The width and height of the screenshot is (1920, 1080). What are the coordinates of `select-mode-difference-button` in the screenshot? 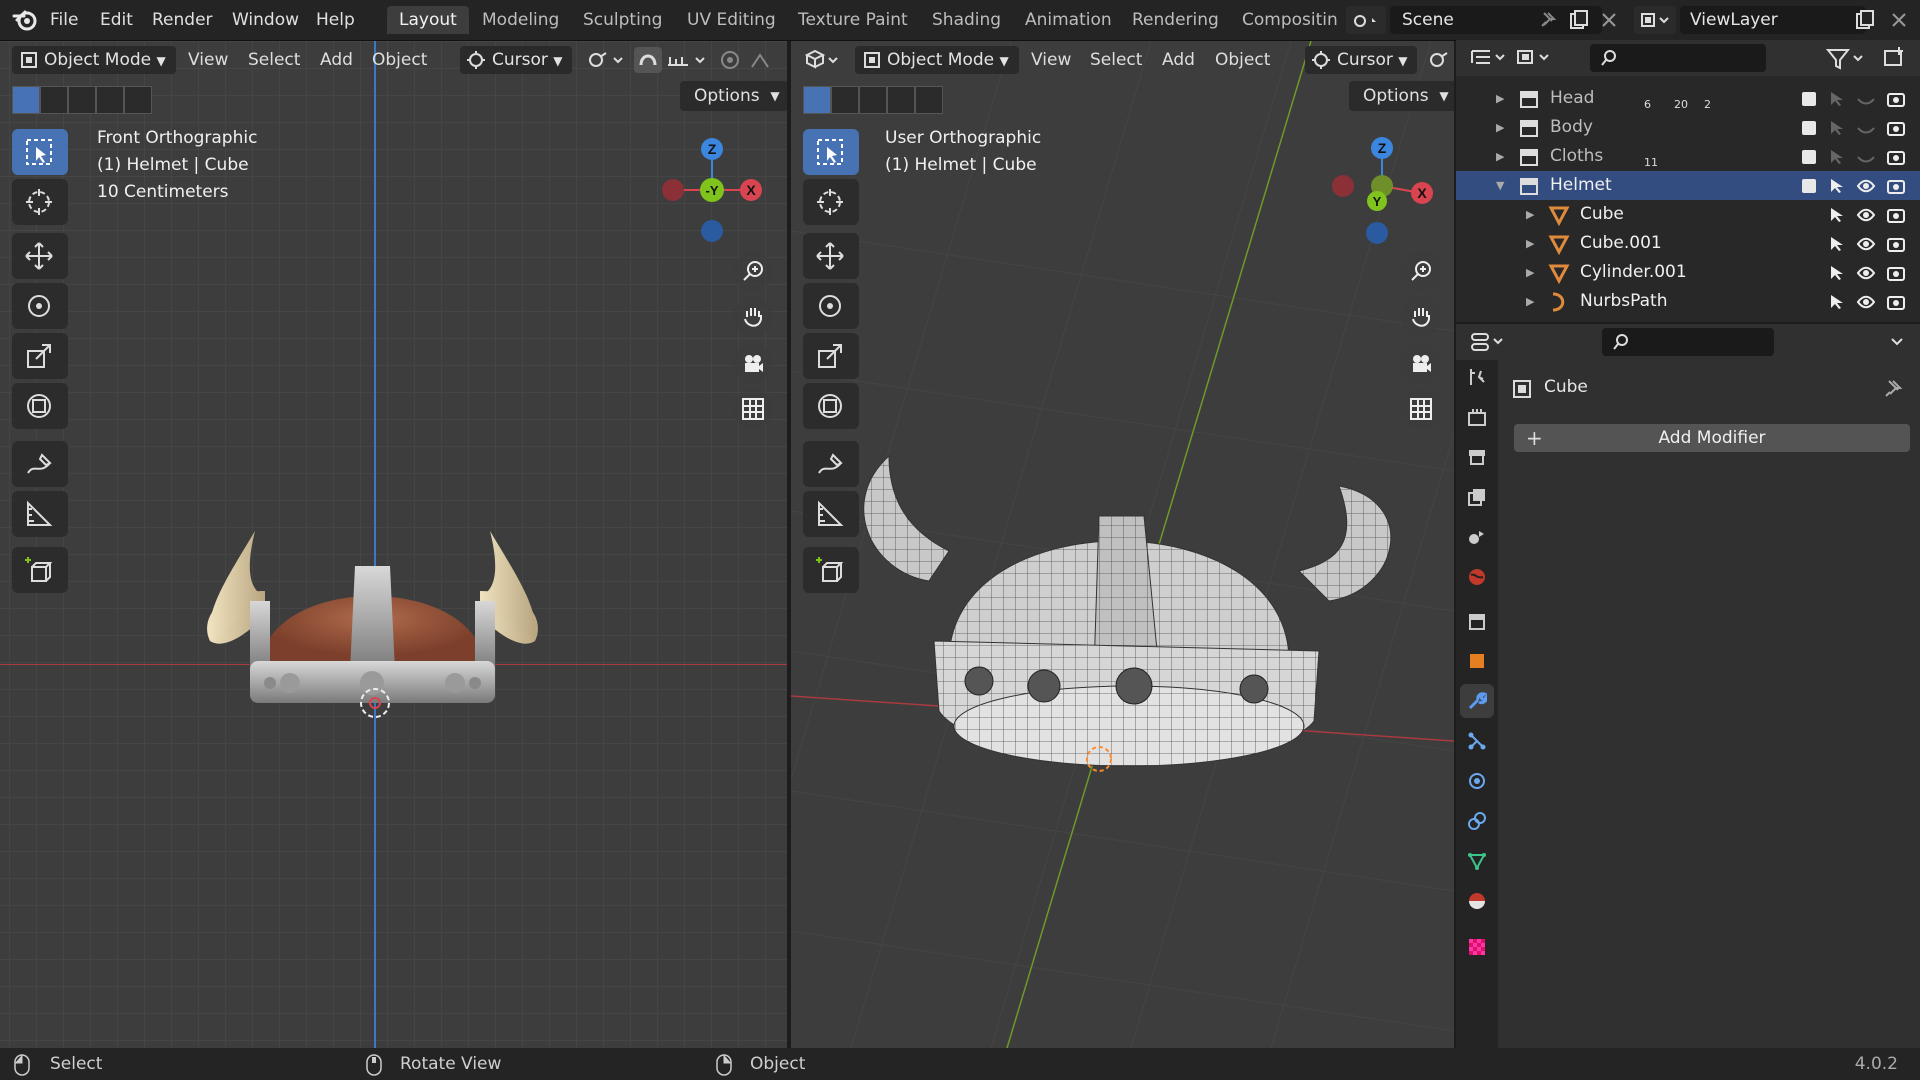 It's located at (901, 100).